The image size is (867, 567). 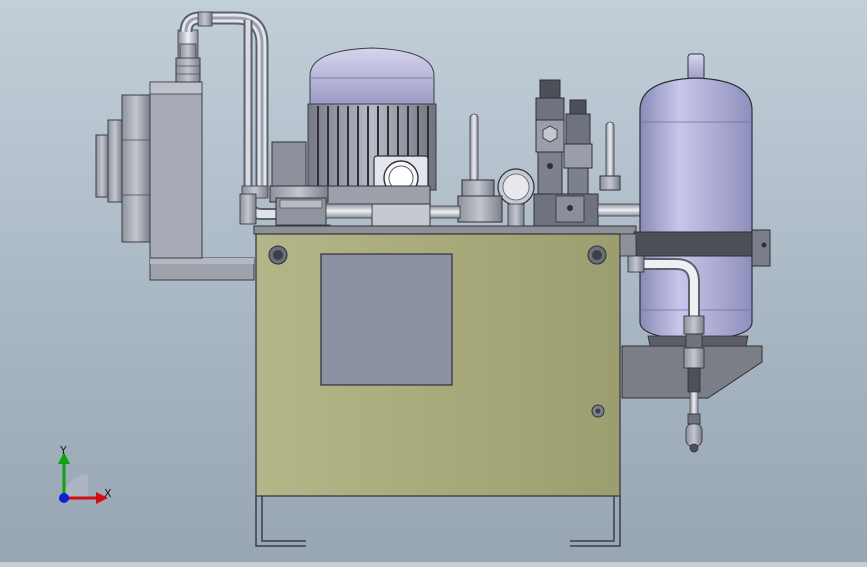 I want to click on cooler-assembly, so click(x=175, y=155).